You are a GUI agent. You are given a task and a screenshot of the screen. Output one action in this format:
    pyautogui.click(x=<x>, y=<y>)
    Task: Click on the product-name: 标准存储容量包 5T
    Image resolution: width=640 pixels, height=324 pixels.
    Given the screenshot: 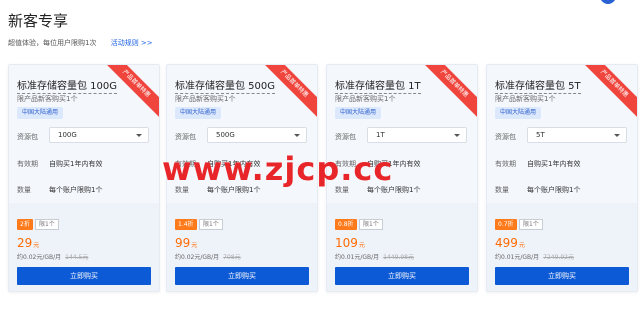 What is the action you would take?
    pyautogui.click(x=538, y=85)
    